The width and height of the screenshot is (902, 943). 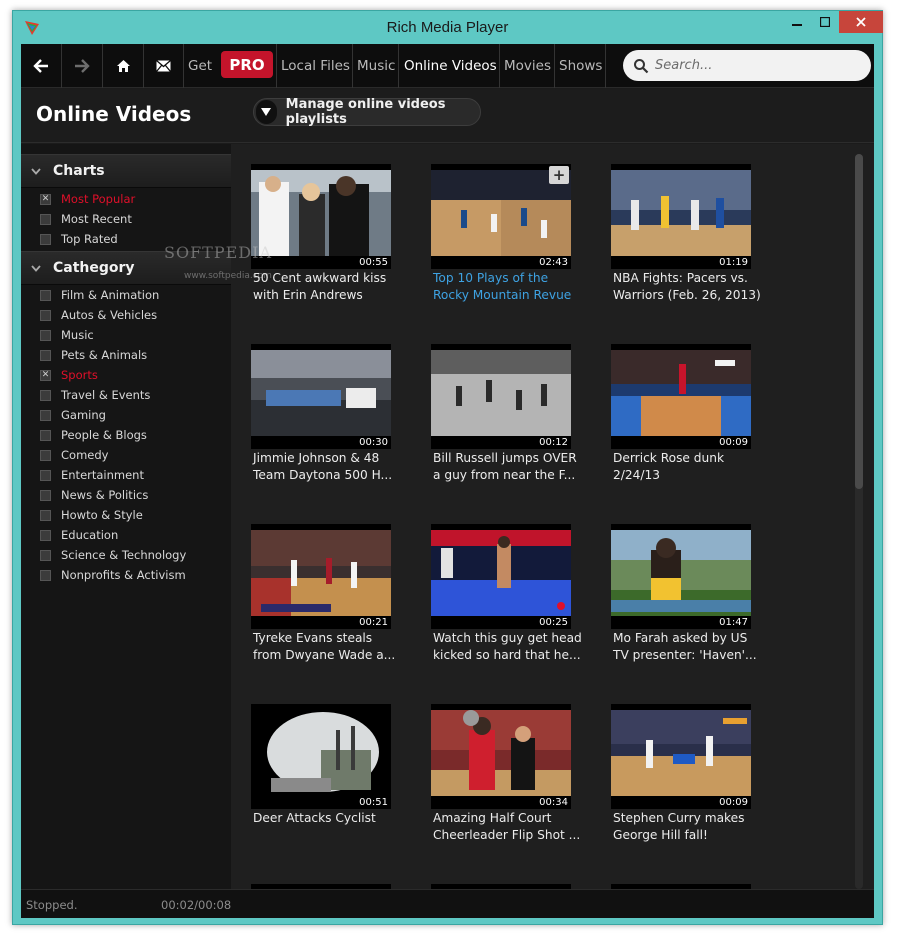 I want to click on toolbar-divider, so click(x=183, y=66).